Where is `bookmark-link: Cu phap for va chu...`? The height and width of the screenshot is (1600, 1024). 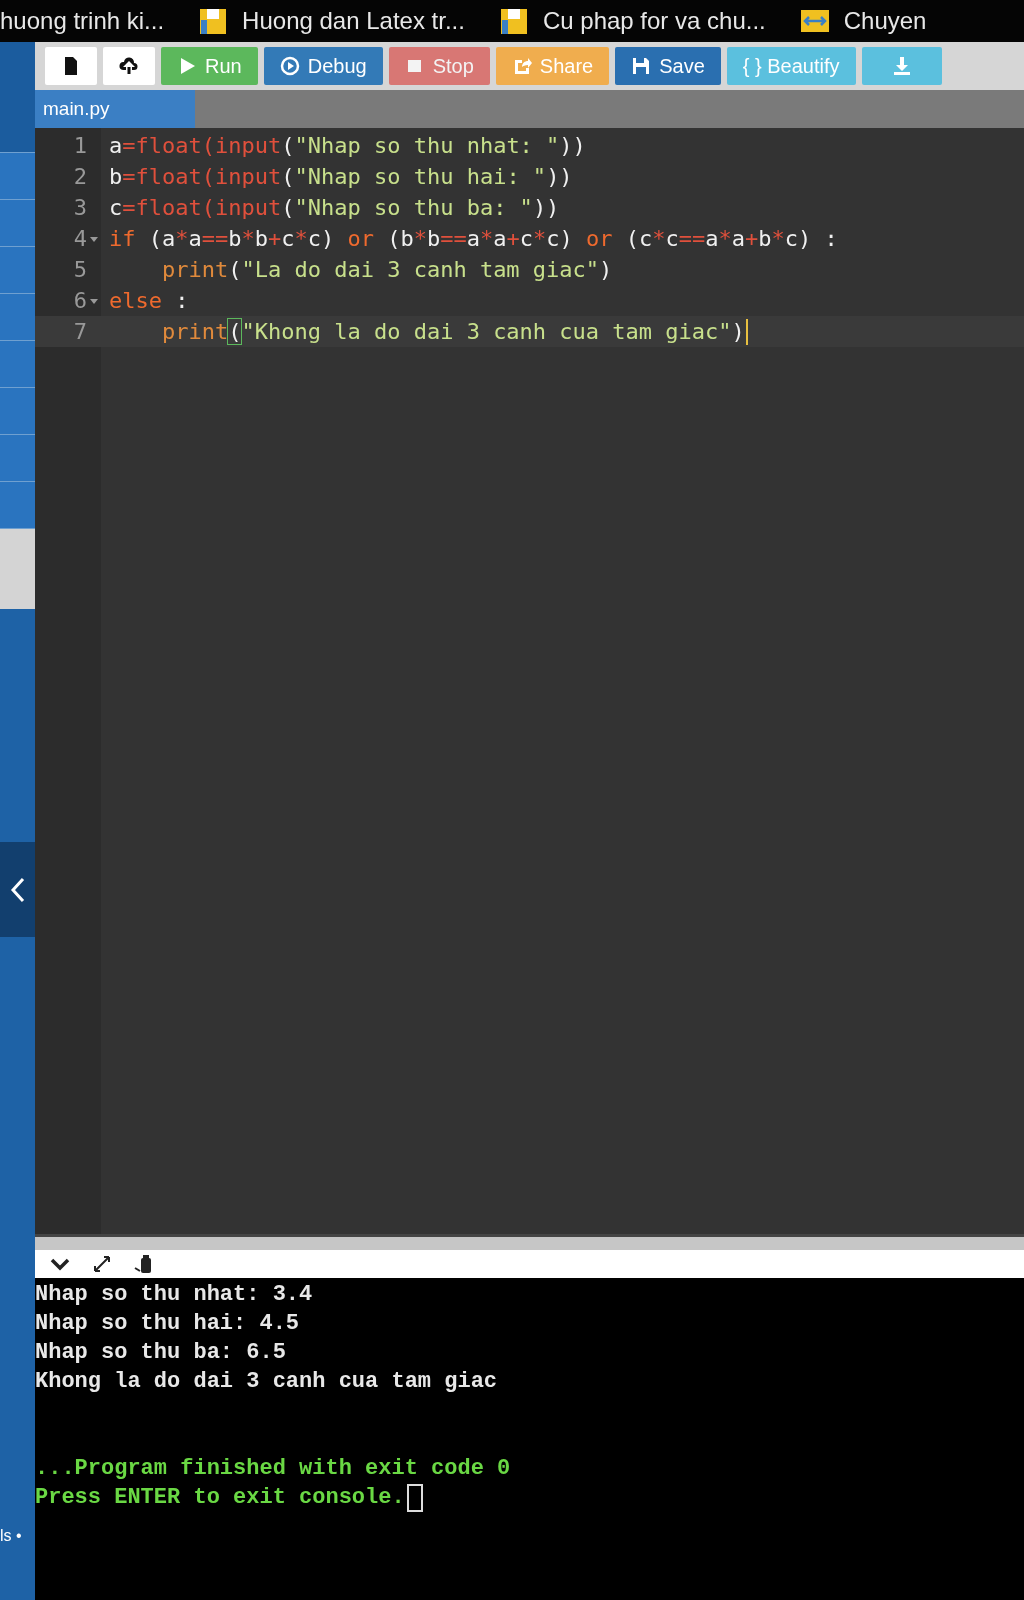
bookmark-link: Cu phap for va chu... is located at coordinates (632, 21).